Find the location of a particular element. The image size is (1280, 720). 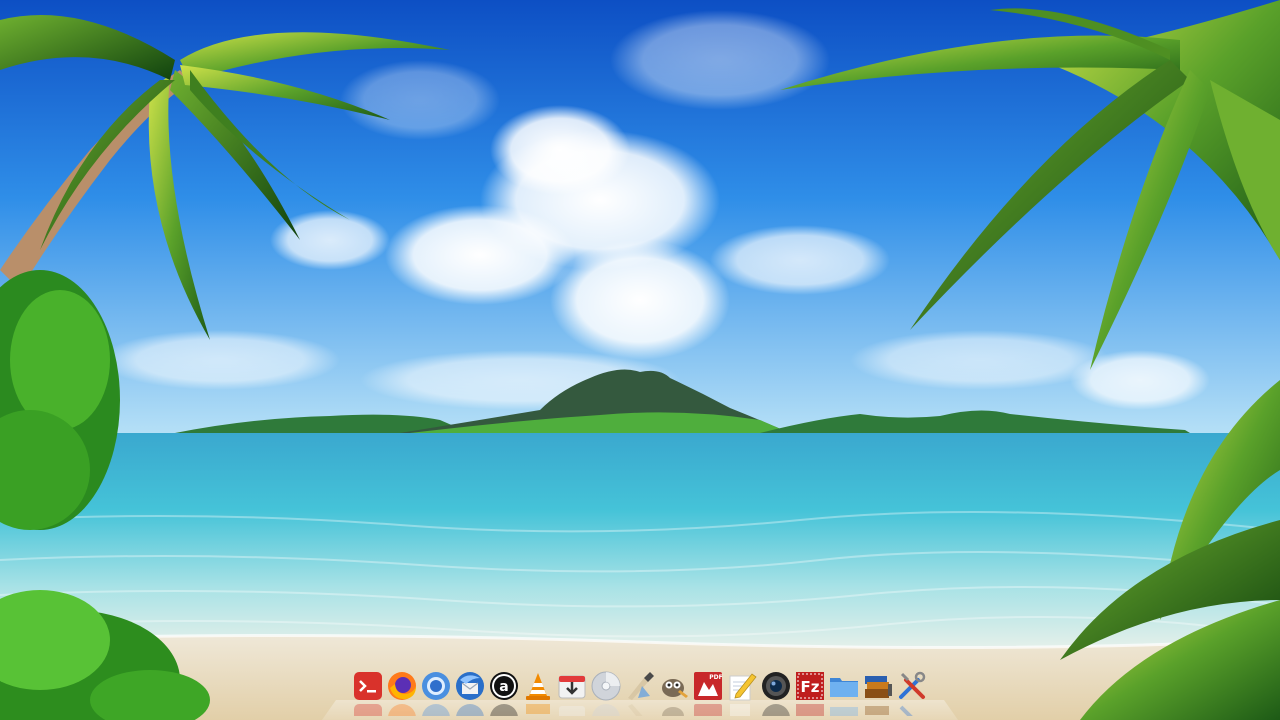

chromium-icon is located at coordinates (436, 686).